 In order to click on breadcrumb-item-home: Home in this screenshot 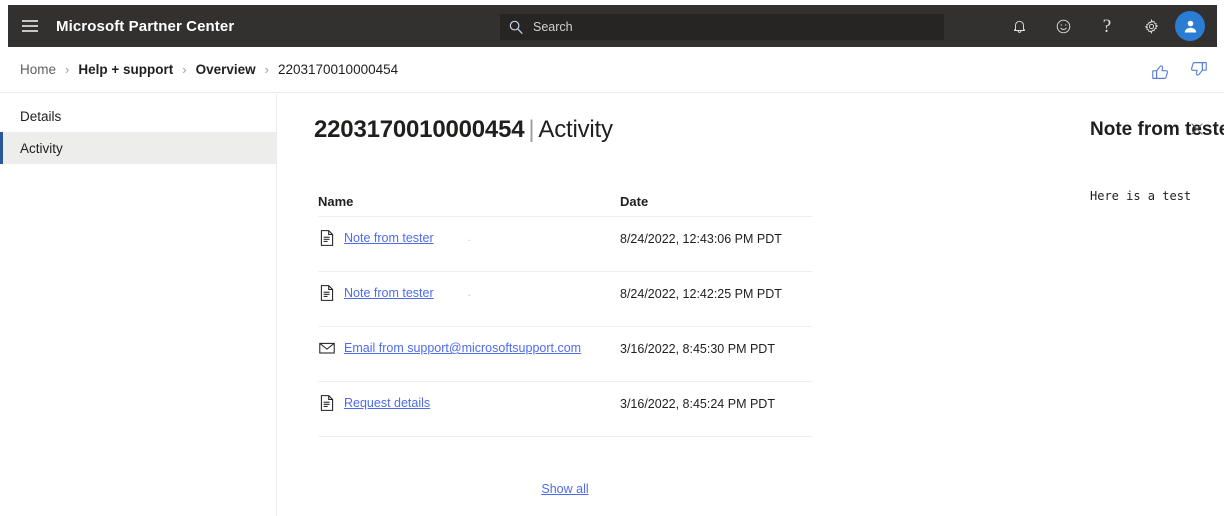, I will do `click(38, 69)`.